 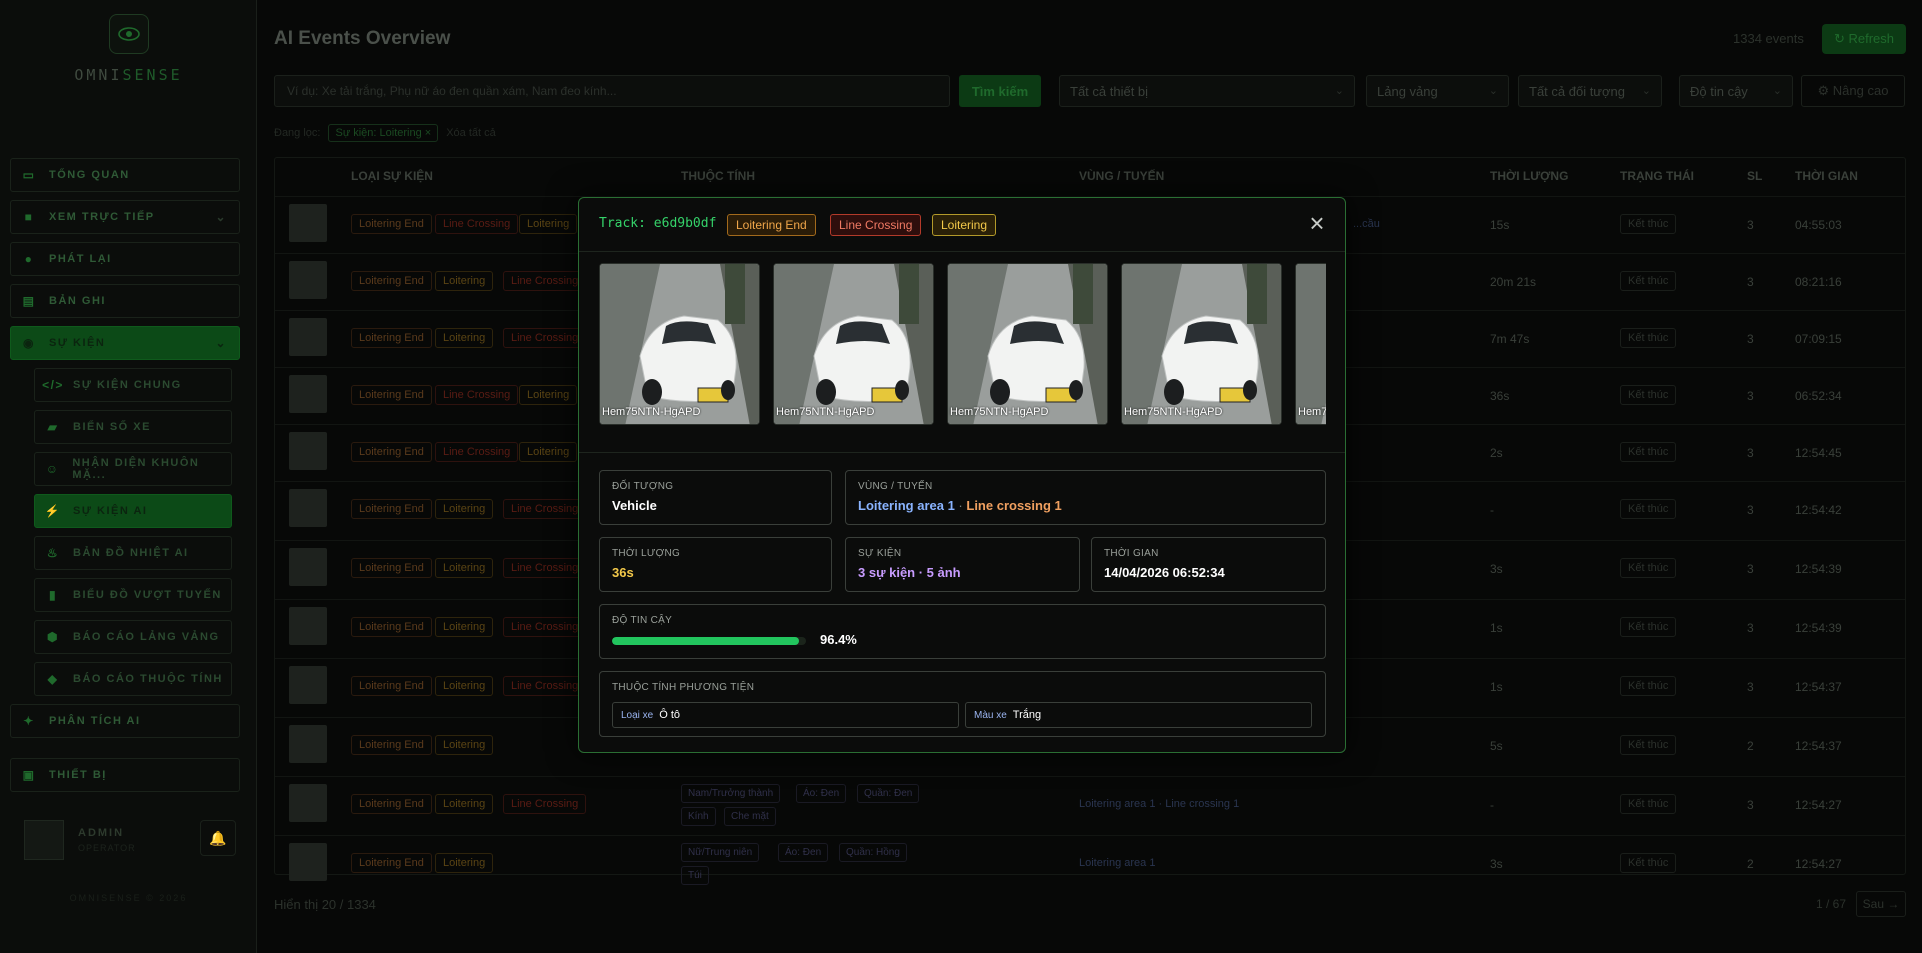 What do you see at coordinates (1881, 904) in the screenshot?
I see `next-page-button: Sau →` at bounding box center [1881, 904].